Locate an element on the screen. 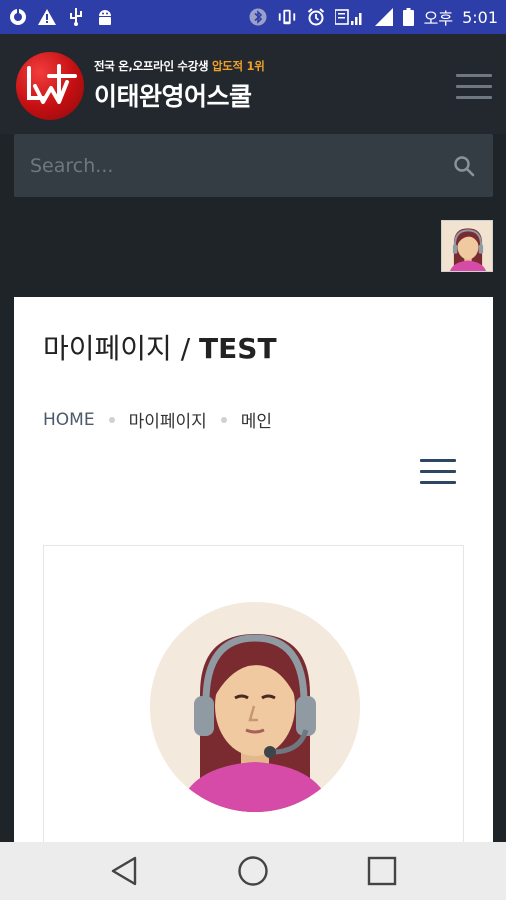 The image size is (506, 900). tagline: 전국 온,오프라인 수강생 압도적 1위 is located at coordinates (179, 66).